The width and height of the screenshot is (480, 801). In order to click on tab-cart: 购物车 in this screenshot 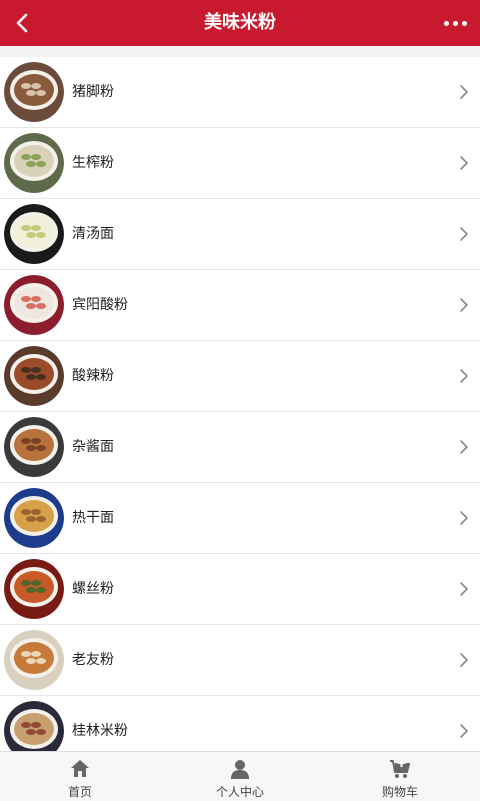, I will do `click(400, 776)`.